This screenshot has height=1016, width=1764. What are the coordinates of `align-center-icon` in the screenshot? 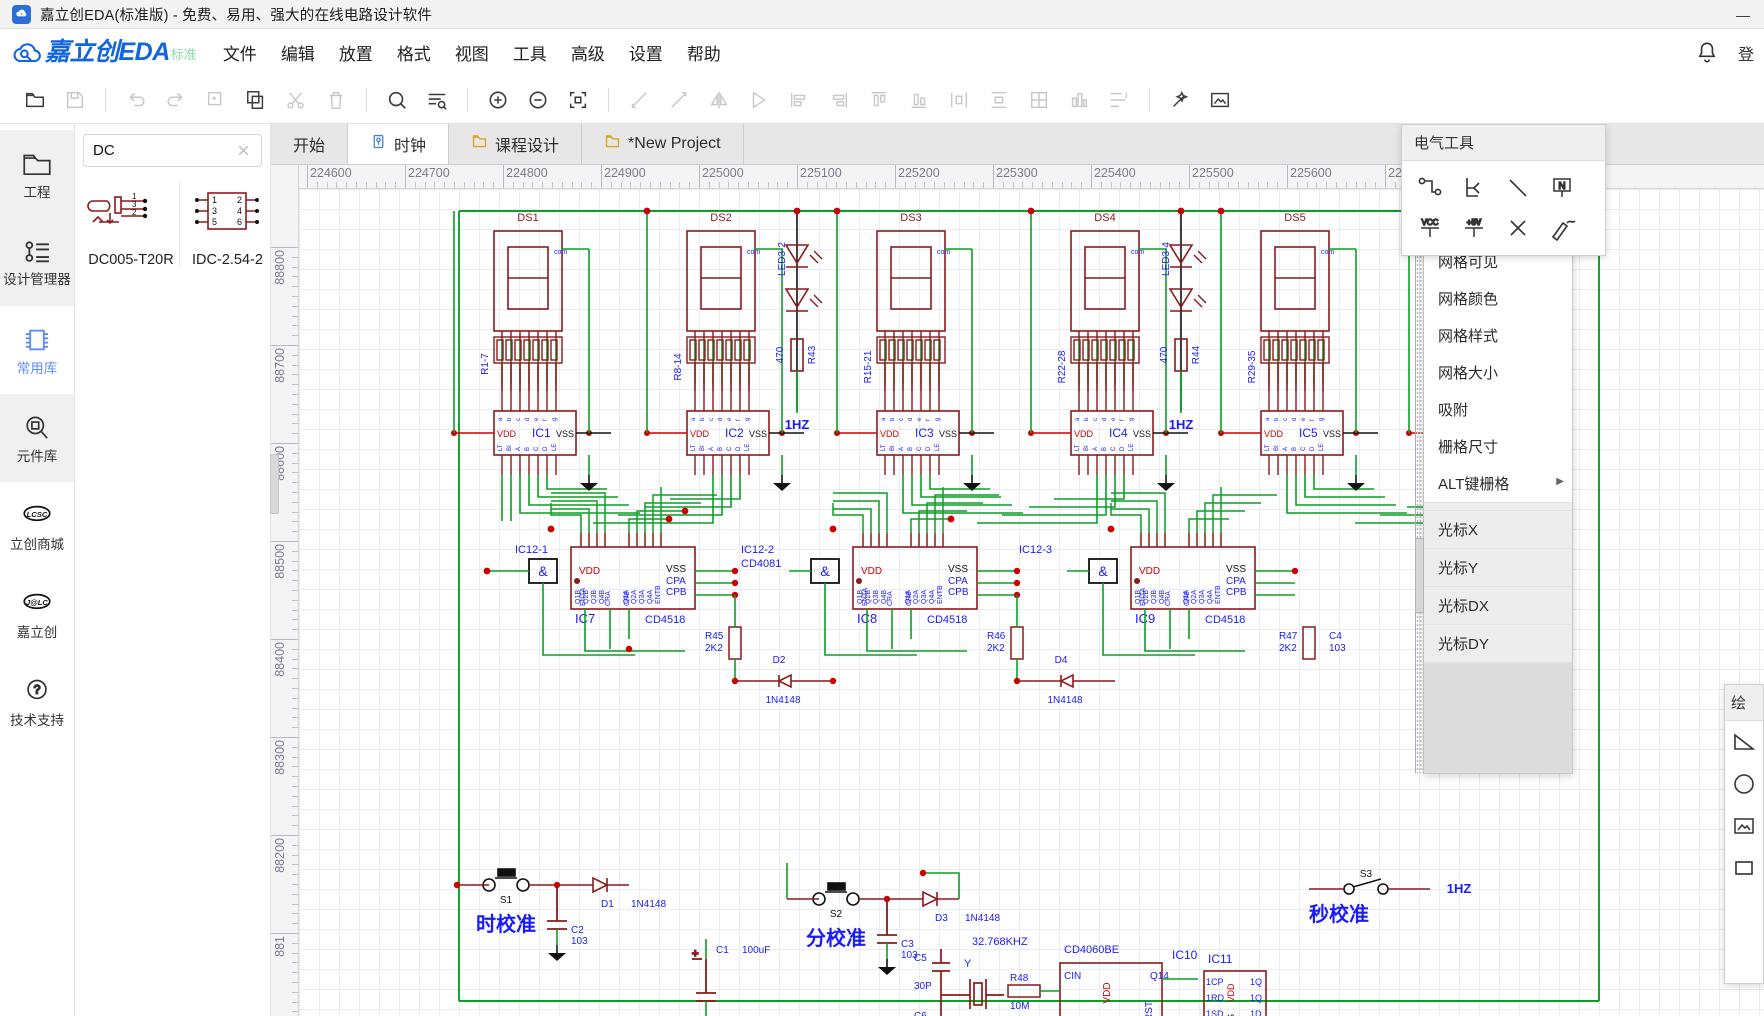 It's located at (1079, 100).